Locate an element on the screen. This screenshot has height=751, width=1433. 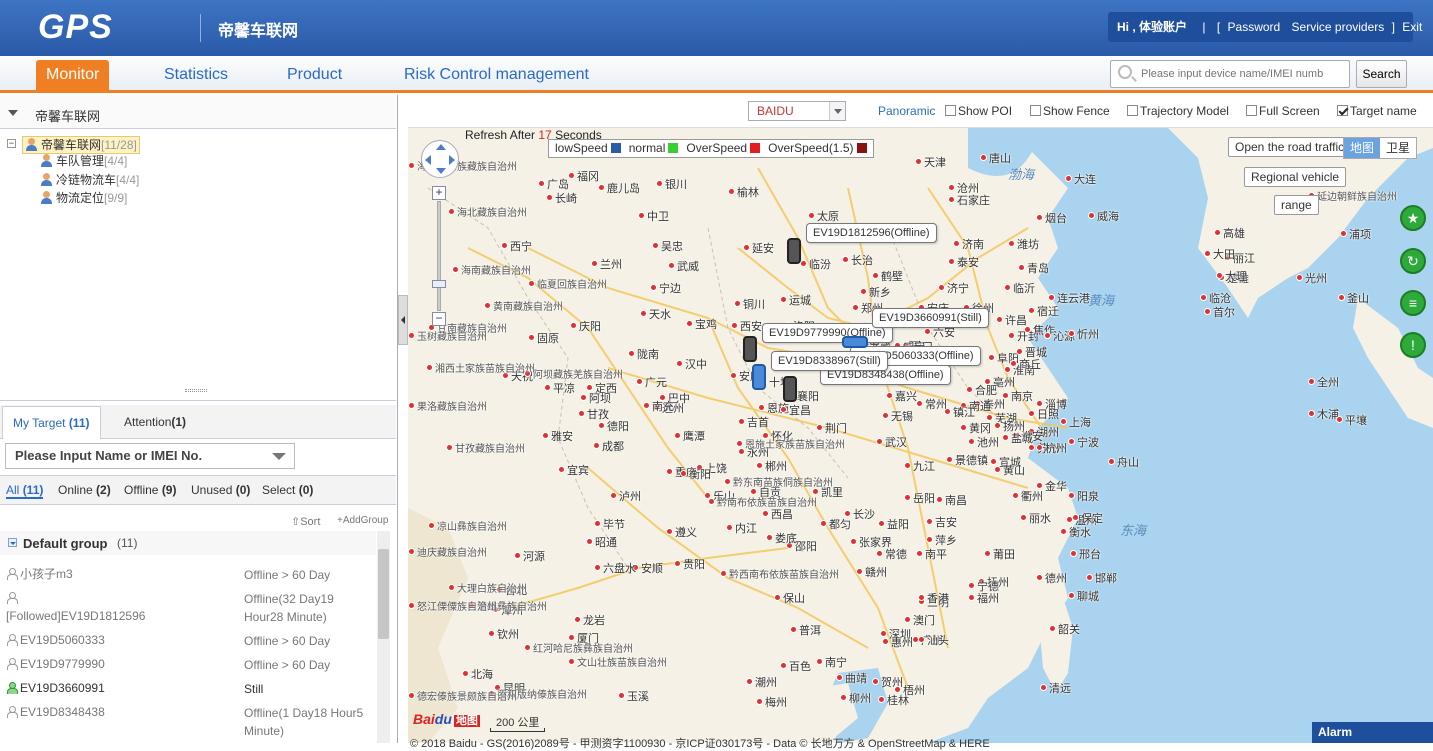
pan-down-icon is located at coordinates (441, 171).